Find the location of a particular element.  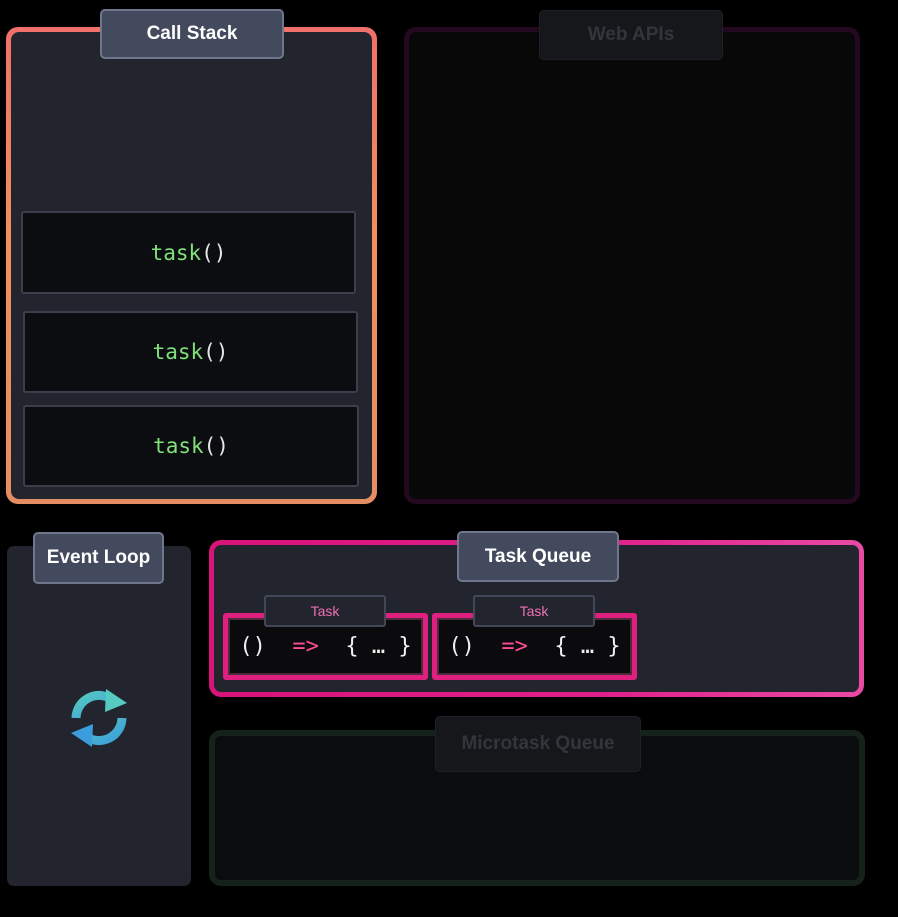

task-queue-title: Task Queue is located at coordinates (538, 556).